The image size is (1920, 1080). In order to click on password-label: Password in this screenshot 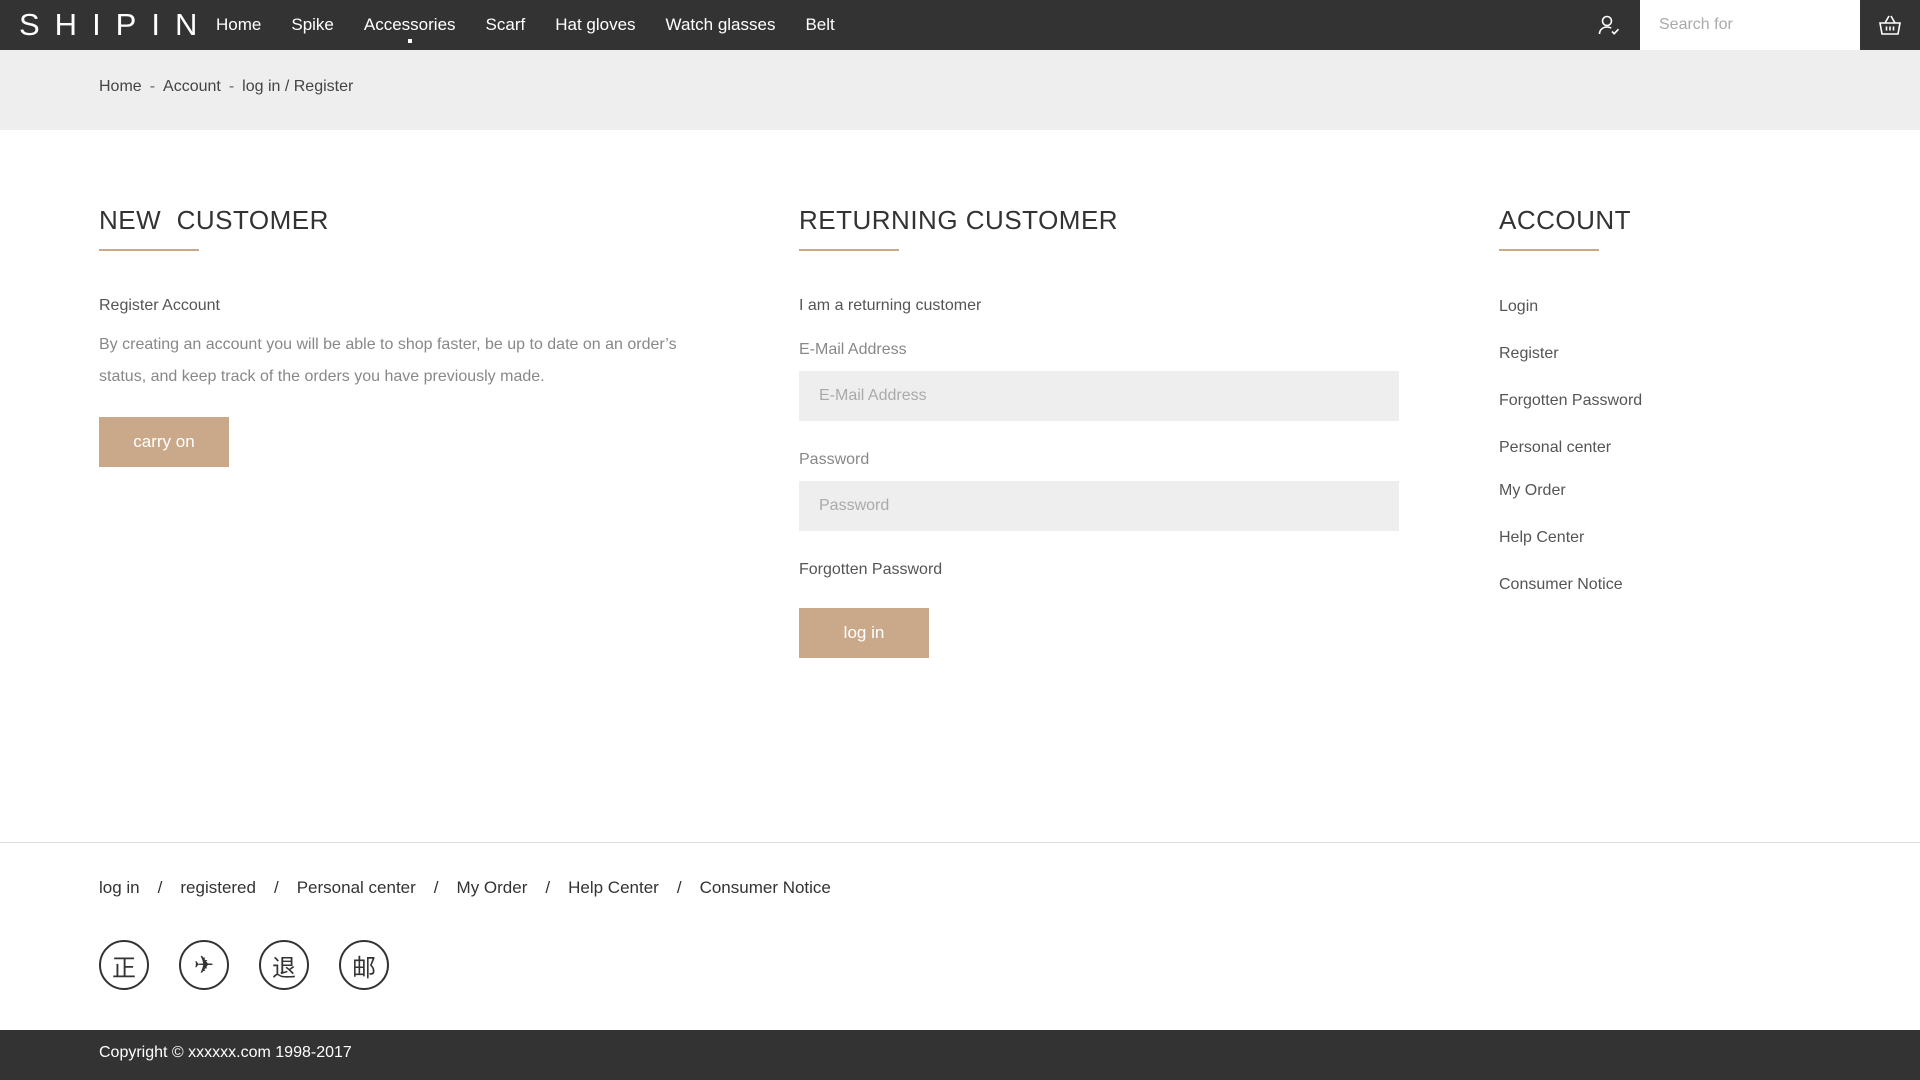, I will do `click(834, 459)`.